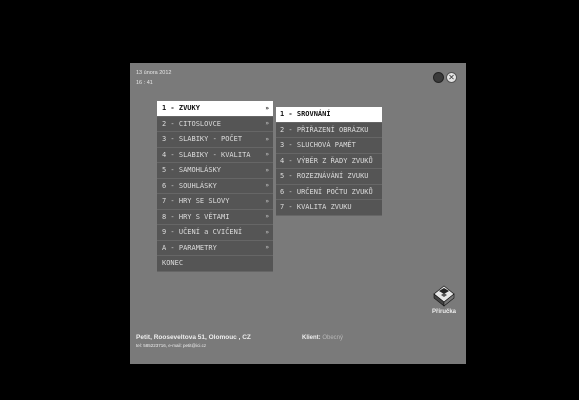  I want to click on menu-item-parametry: A - PARAMETRY », so click(215, 248).